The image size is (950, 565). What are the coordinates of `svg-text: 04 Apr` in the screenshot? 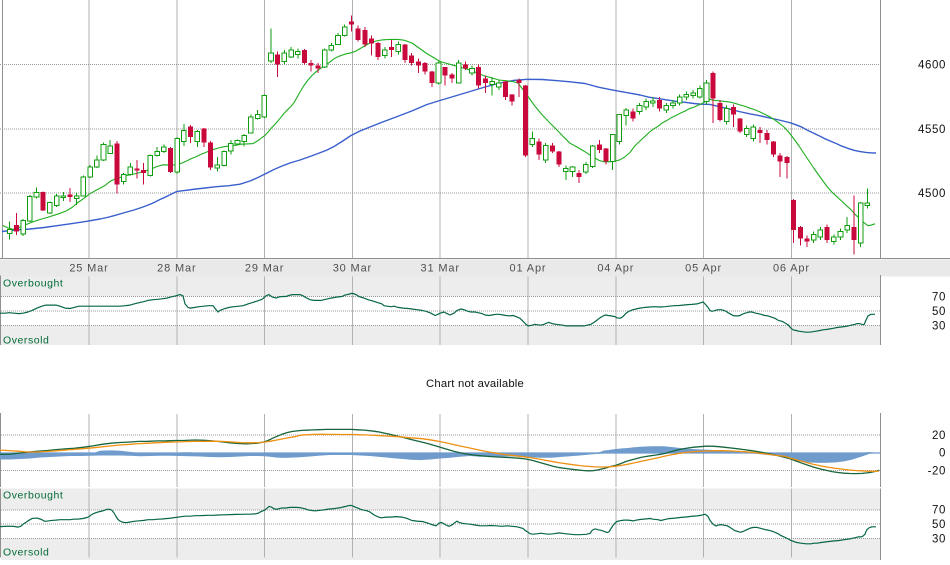 It's located at (615, 269).